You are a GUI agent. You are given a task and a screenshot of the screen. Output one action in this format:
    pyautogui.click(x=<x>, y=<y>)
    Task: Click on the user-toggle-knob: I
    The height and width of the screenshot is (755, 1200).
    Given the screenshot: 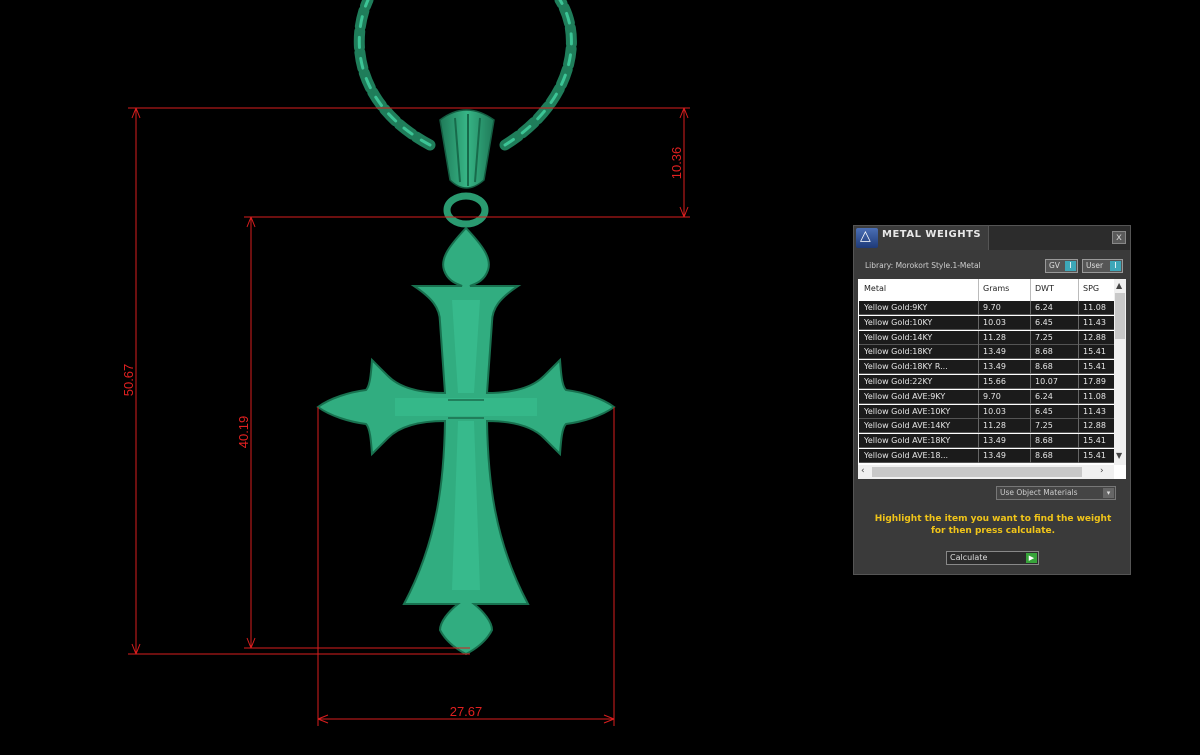 What is the action you would take?
    pyautogui.click(x=1115, y=266)
    